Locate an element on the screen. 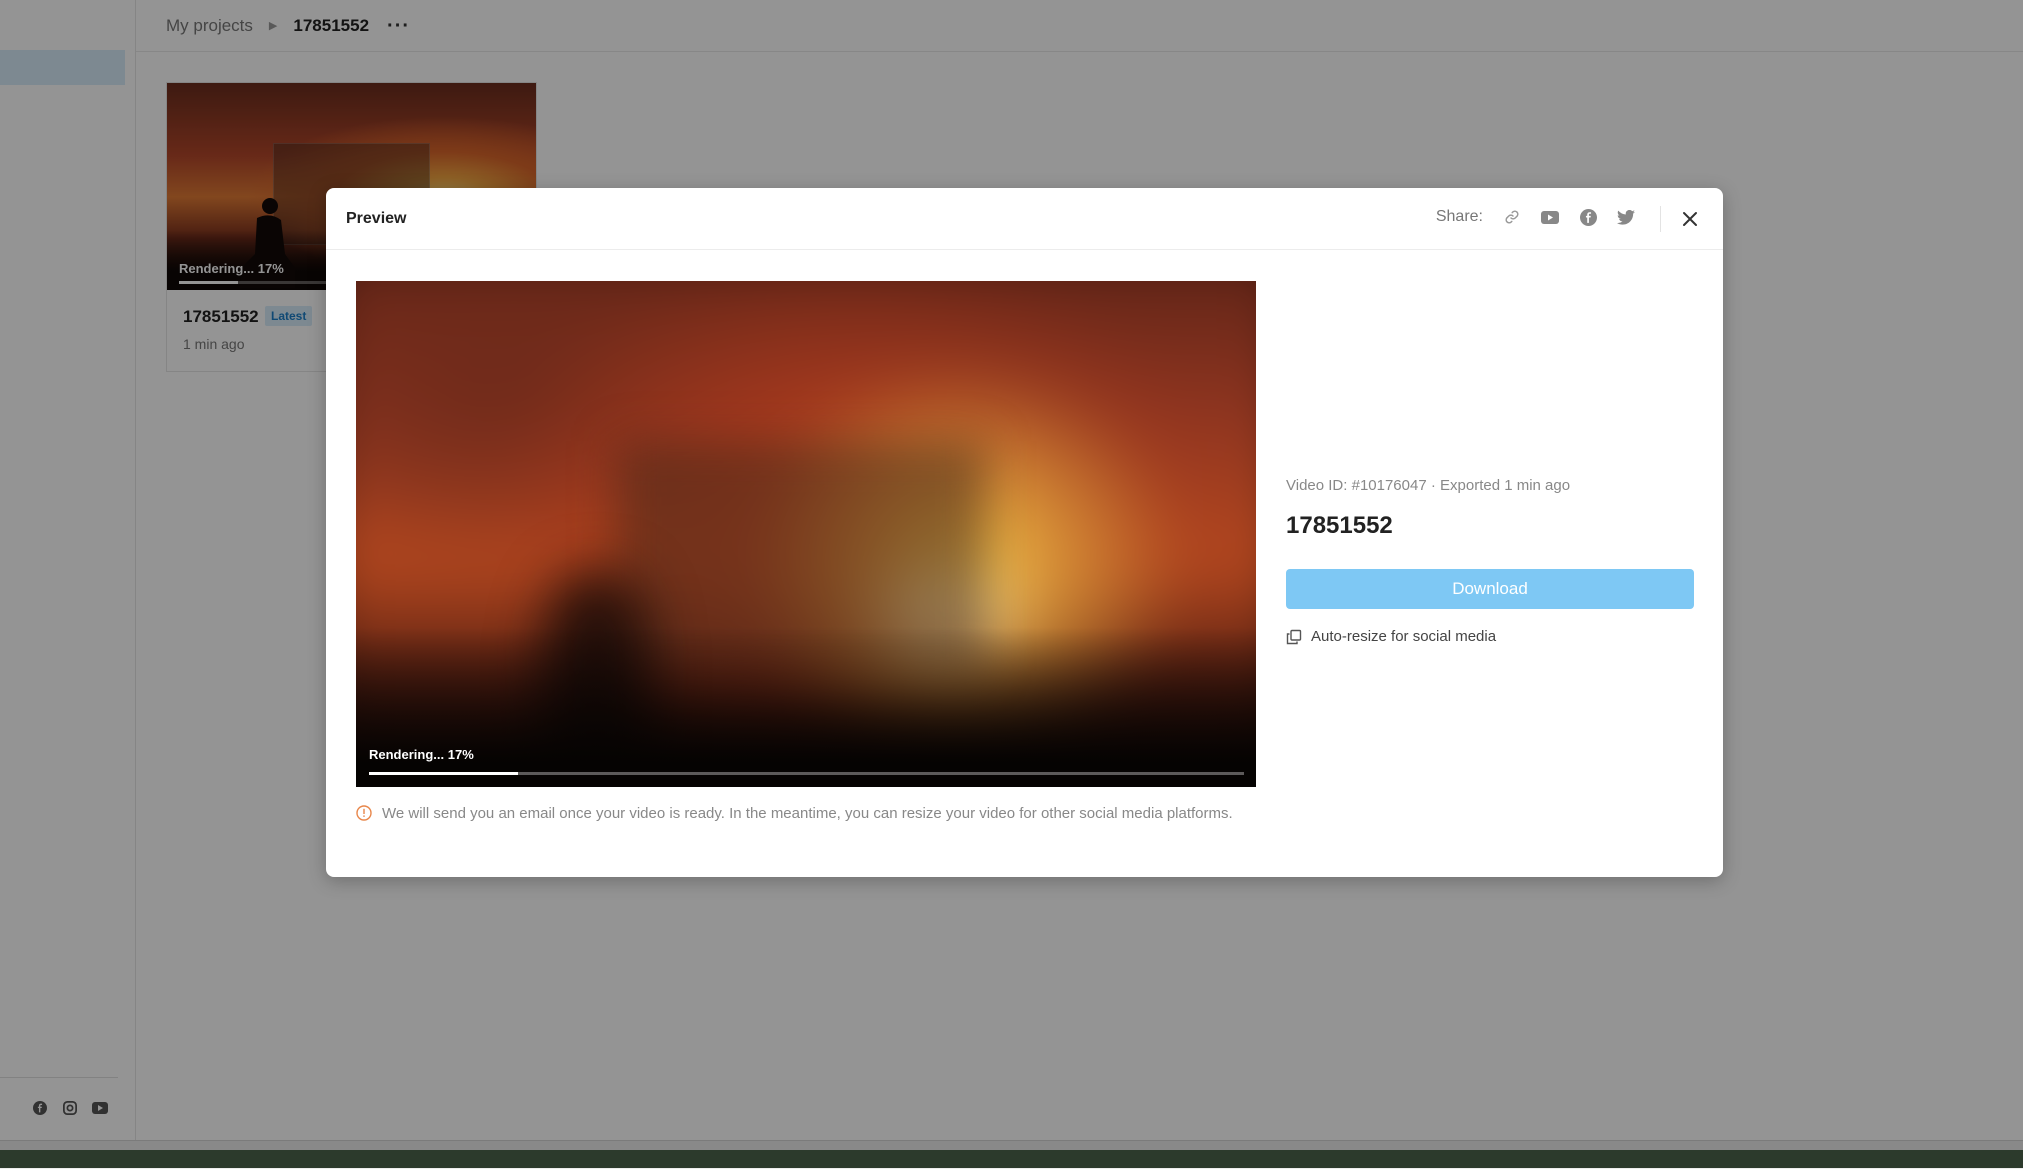  link-icon is located at coordinates (1512, 217).